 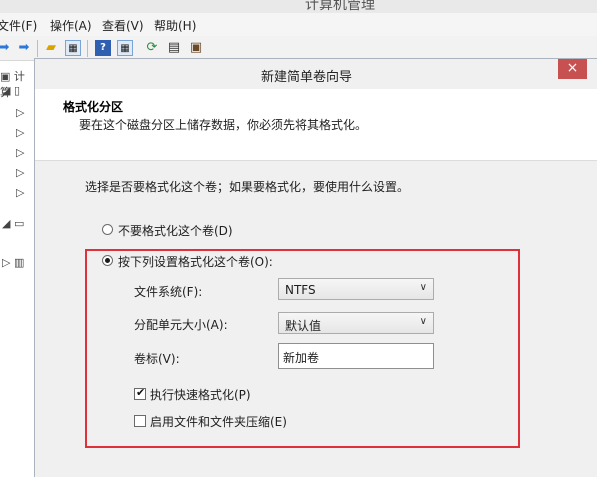 I want to click on tree-node-services: ▷ ▥, so click(x=13, y=262).